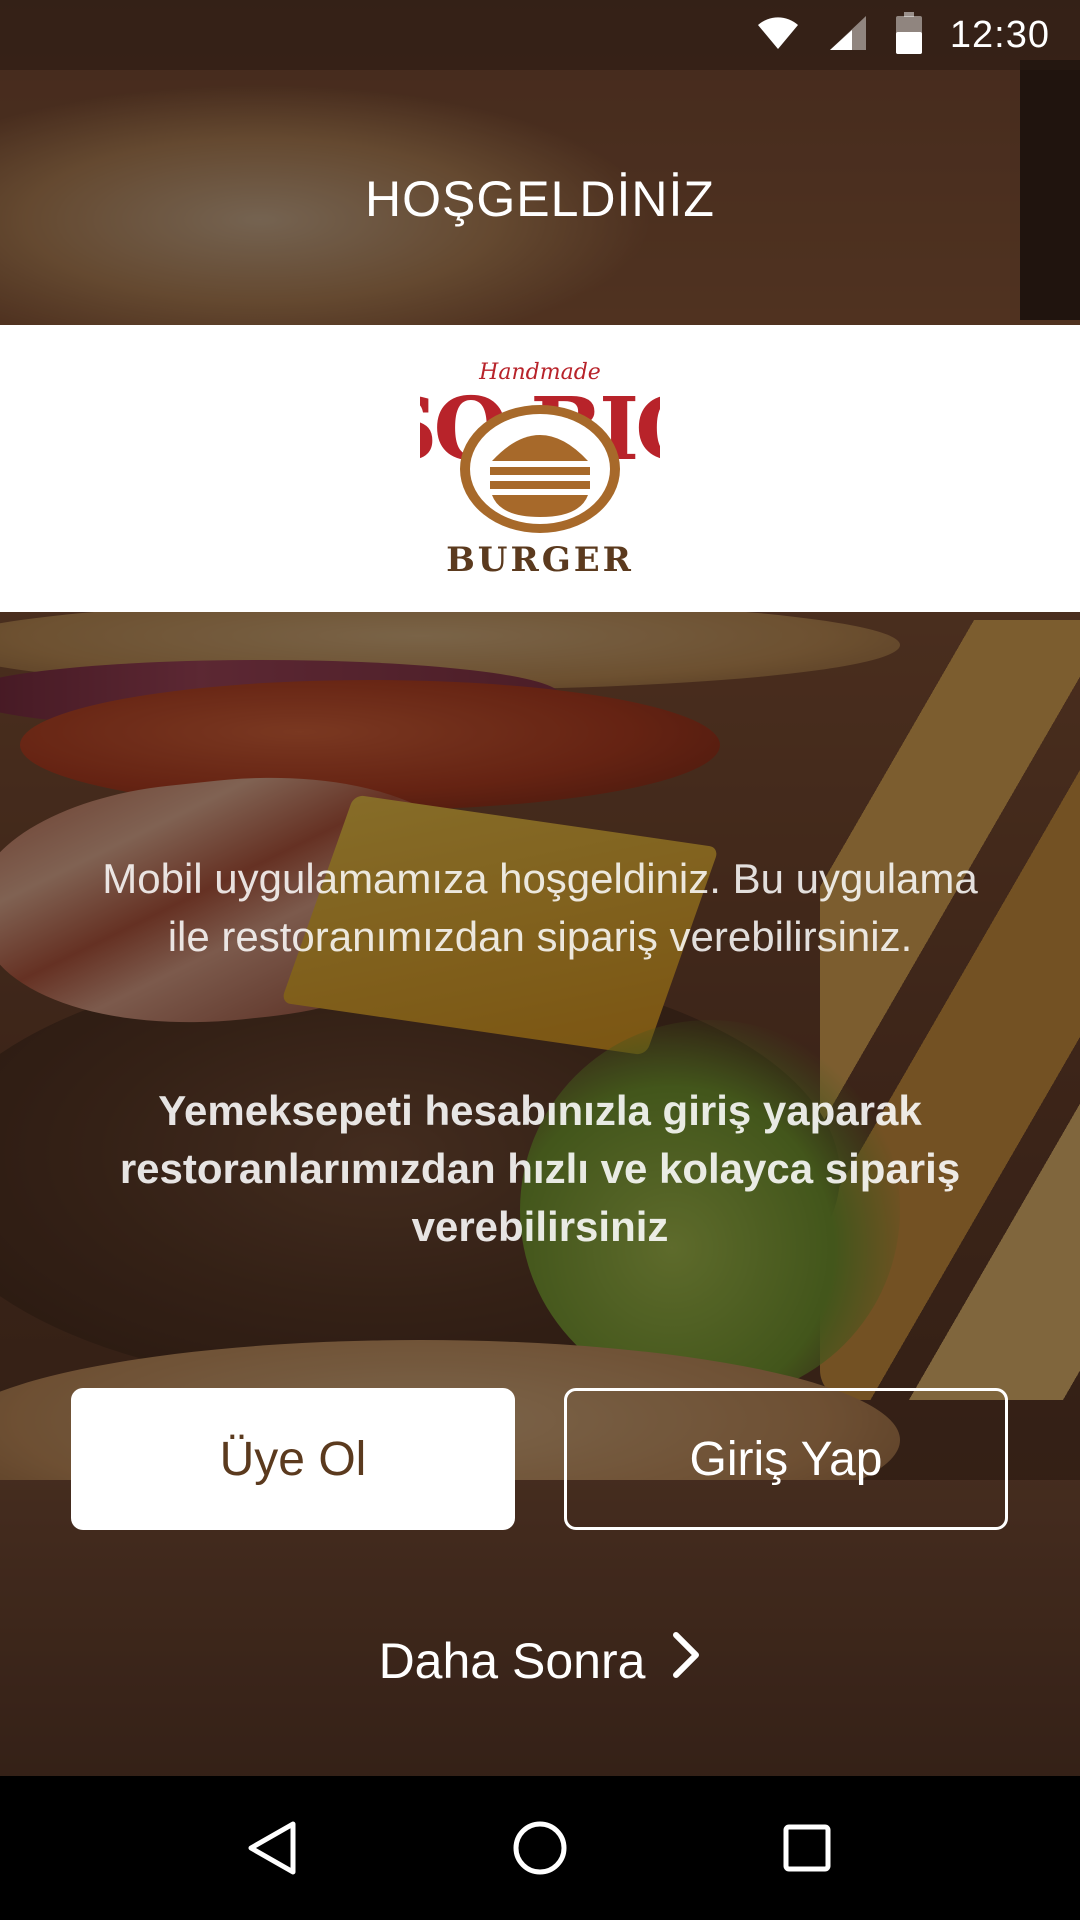  Describe the element at coordinates (848, 35) in the screenshot. I see `cellular-signal-icon` at that location.